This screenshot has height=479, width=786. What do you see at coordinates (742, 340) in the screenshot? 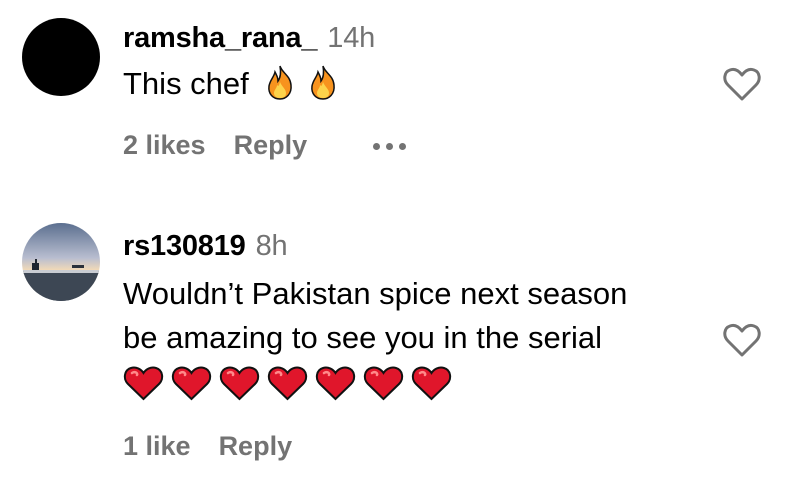
I see `like-heart-icon` at bounding box center [742, 340].